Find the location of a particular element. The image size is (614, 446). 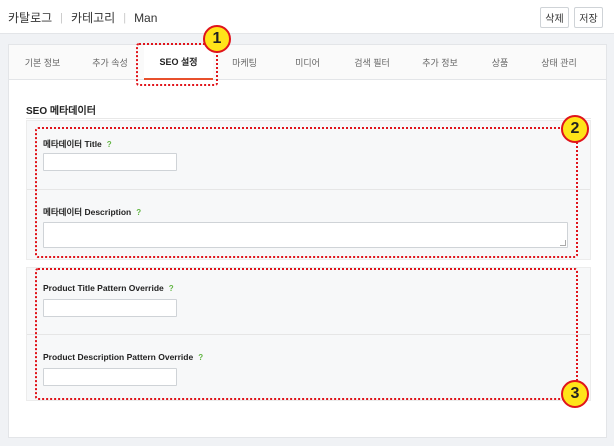

callout-badge-2: 2 is located at coordinates (575, 129).